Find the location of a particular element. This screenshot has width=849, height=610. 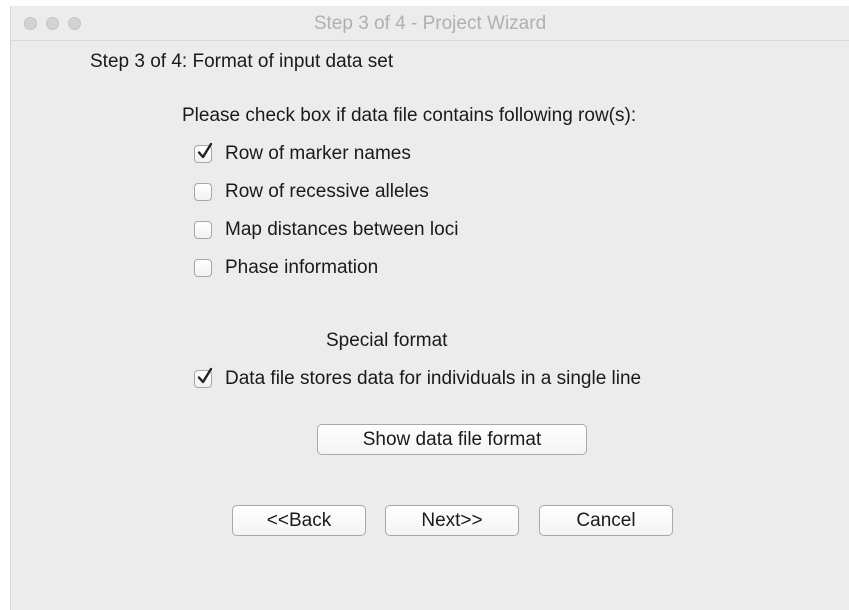

checkbox-label: Phase information is located at coordinates (302, 267).